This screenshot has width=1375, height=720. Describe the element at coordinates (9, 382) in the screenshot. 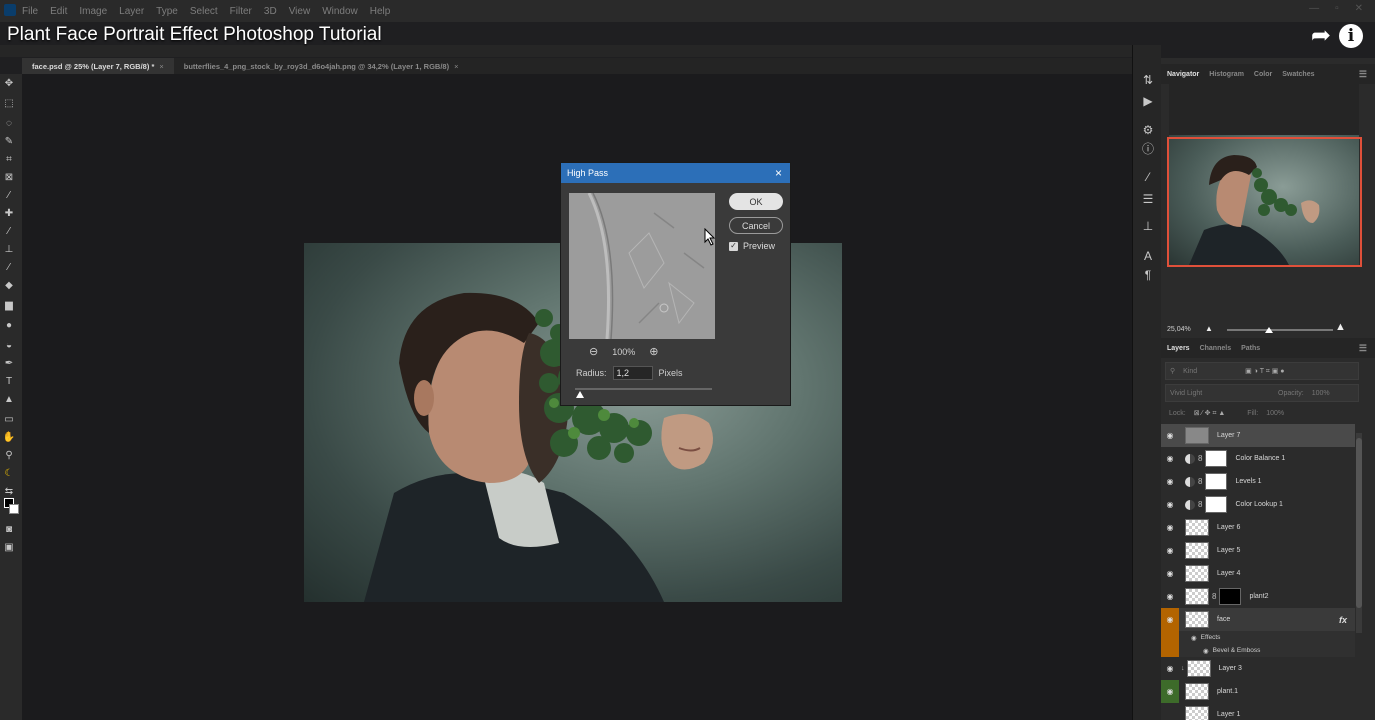

I see `type-tool-icon: T` at that location.